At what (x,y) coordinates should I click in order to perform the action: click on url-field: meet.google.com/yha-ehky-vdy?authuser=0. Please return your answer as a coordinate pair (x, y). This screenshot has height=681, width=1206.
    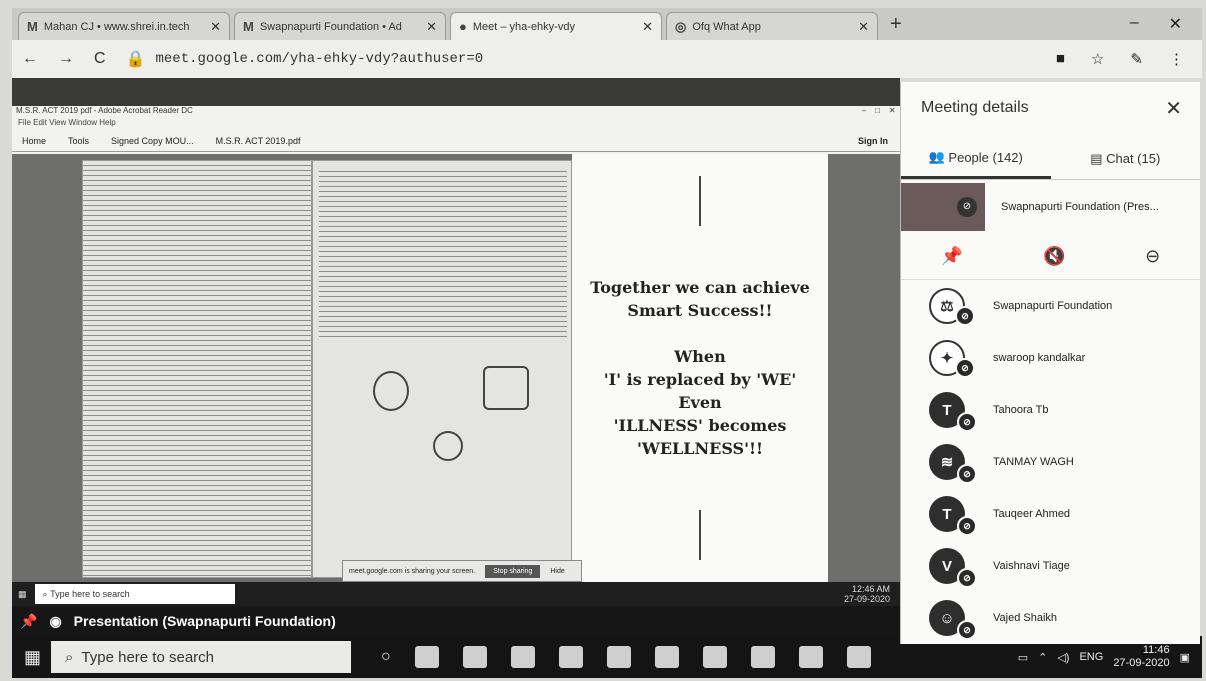
    Looking at the image, I should click on (319, 59).